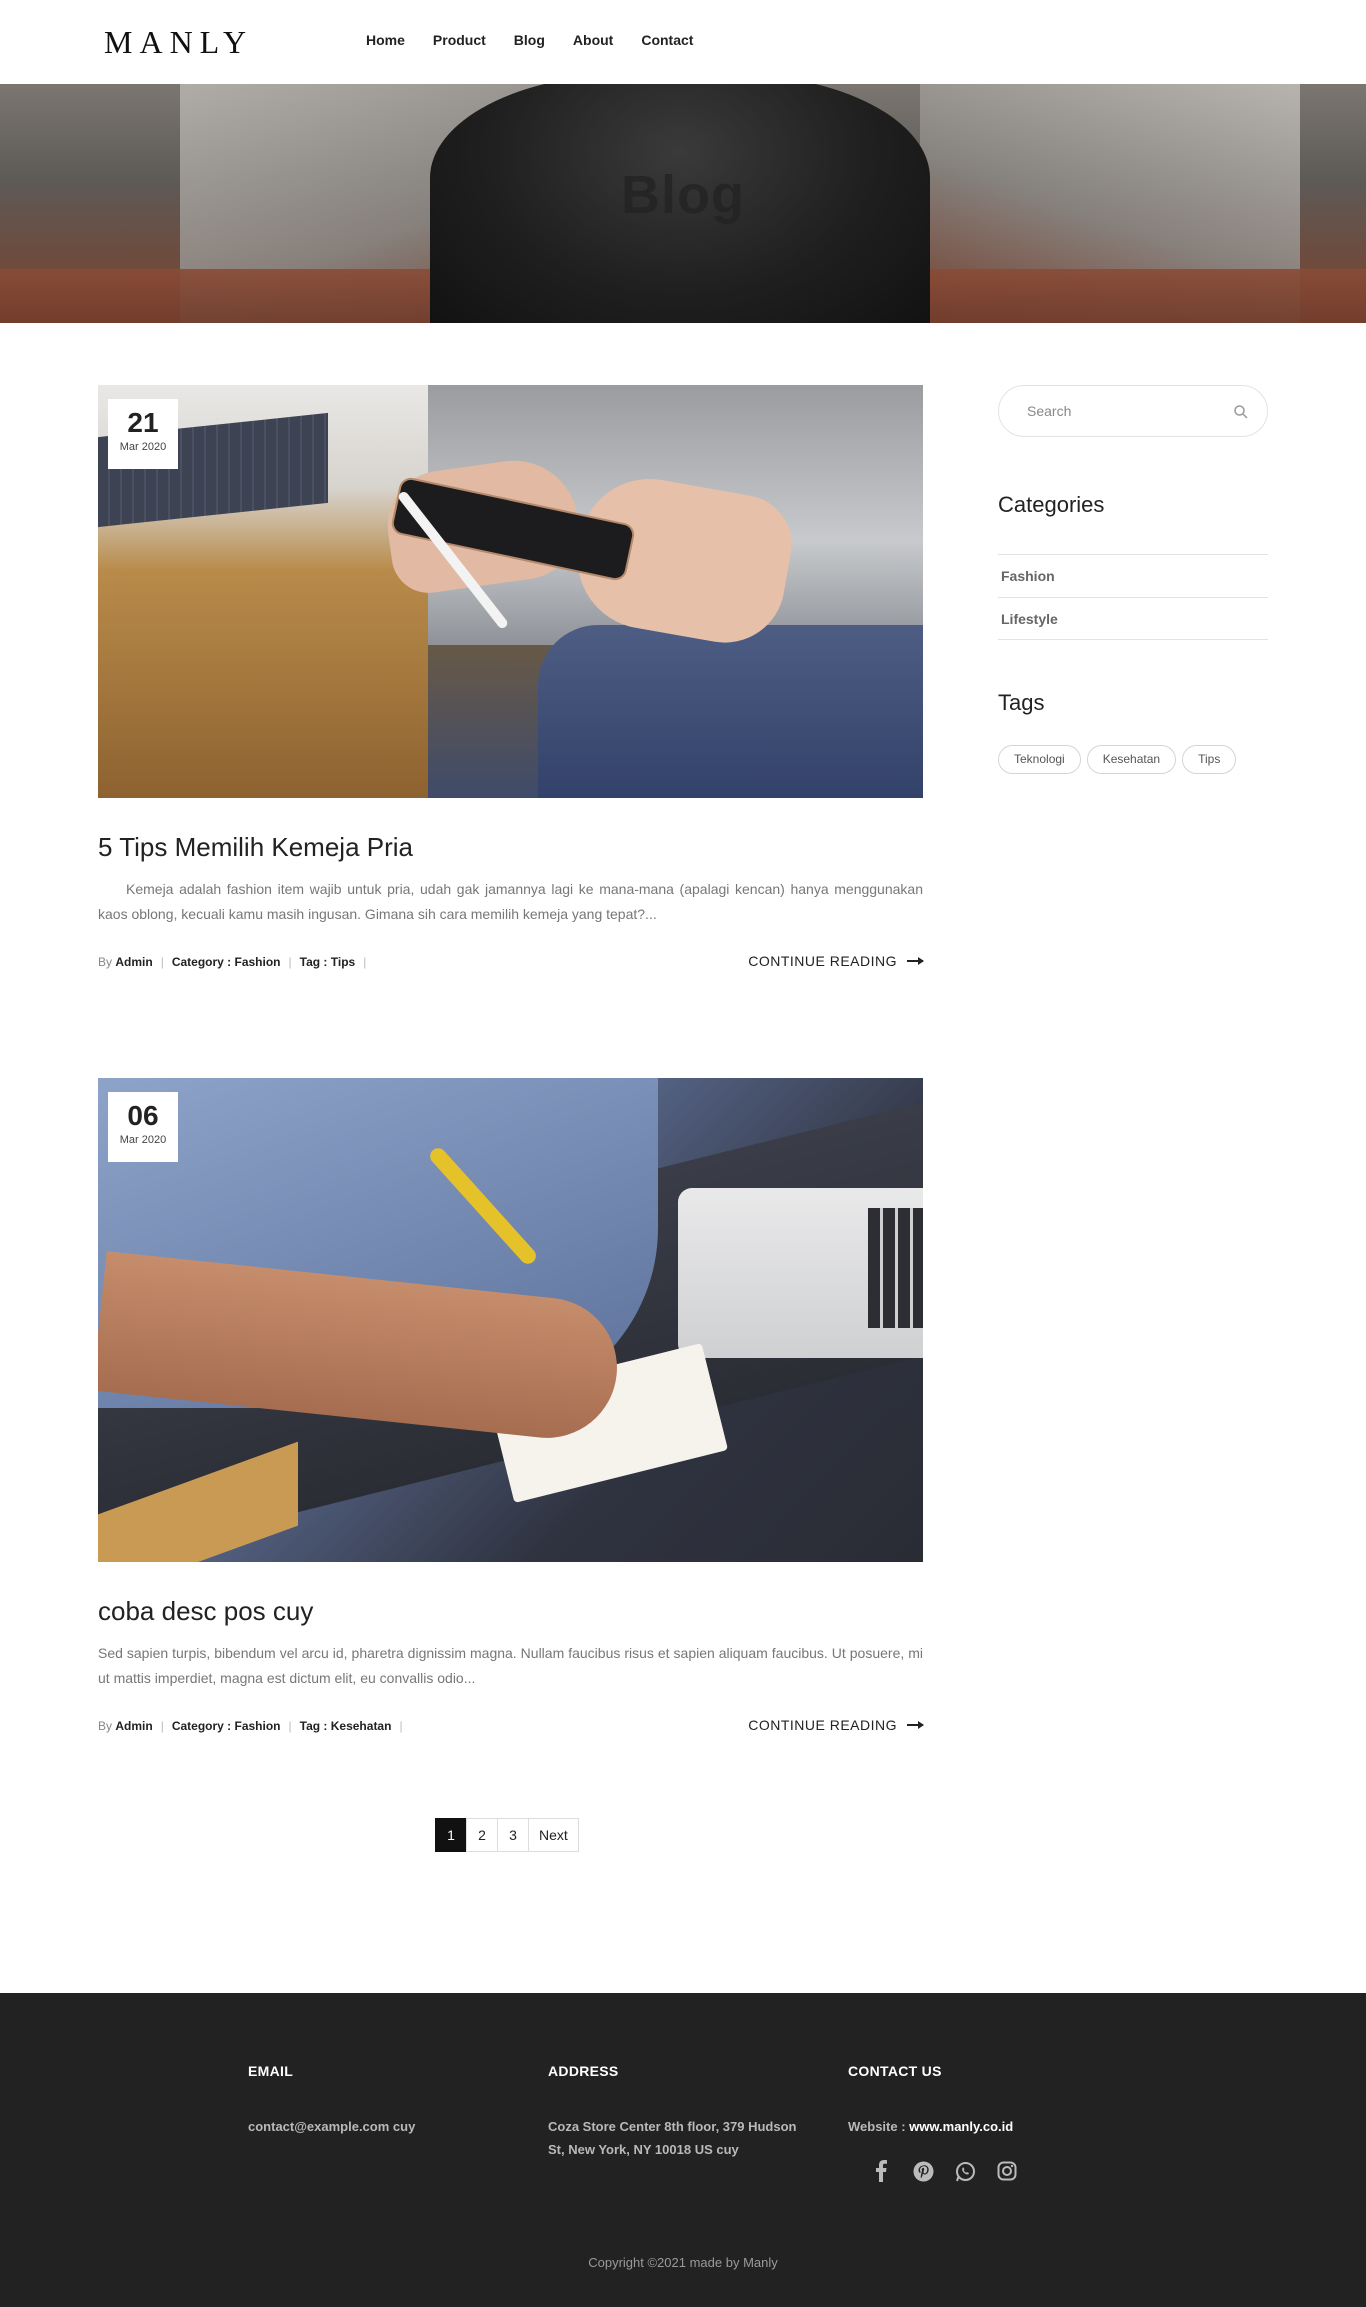 Image resolution: width=1366 pixels, height=2307 pixels. I want to click on post-image: 06 Mar 2020, so click(510, 1320).